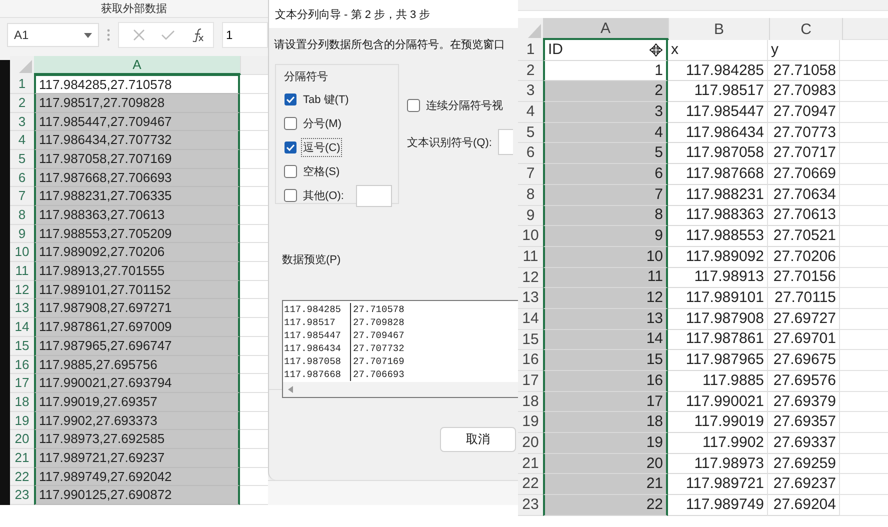 This screenshot has height=527, width=888. Describe the element at coordinates (137, 421) in the screenshot. I see `table-cell: 117.9902,27.693373` at that location.